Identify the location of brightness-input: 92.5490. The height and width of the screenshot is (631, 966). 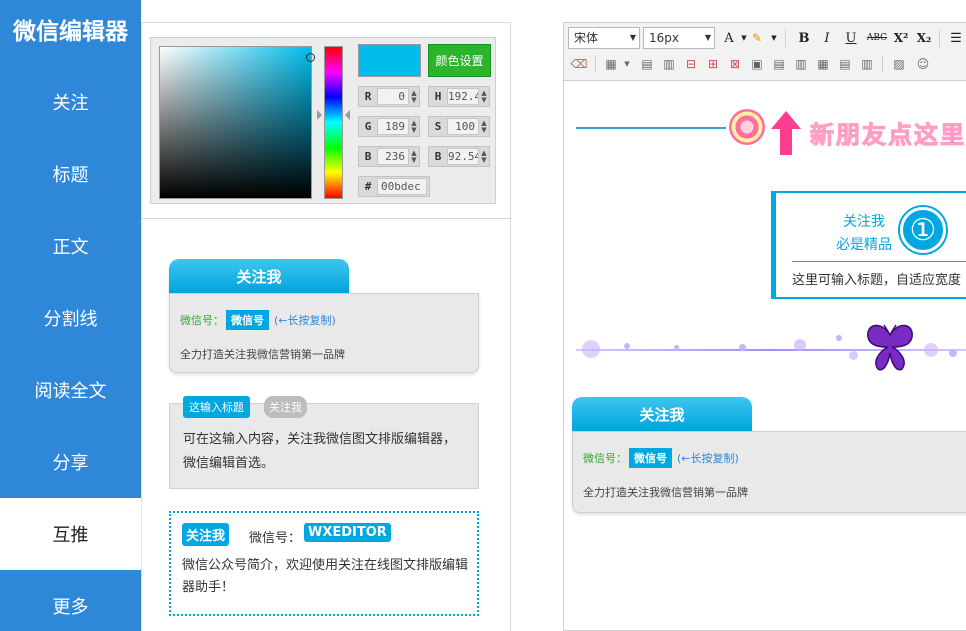
(463, 156).